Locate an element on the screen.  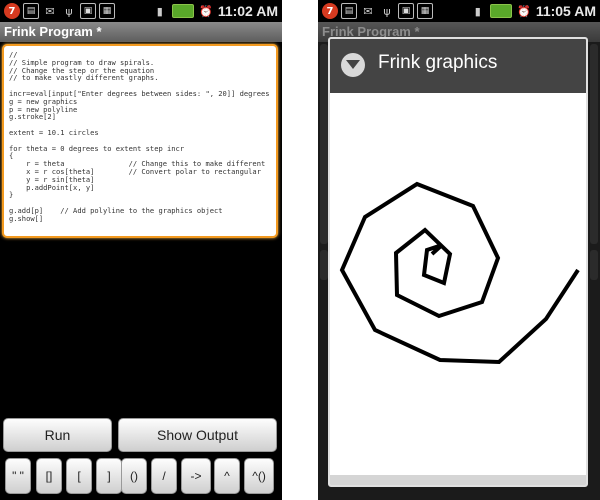
window-title-bar: Frink Program * is located at coordinates (141, 32).